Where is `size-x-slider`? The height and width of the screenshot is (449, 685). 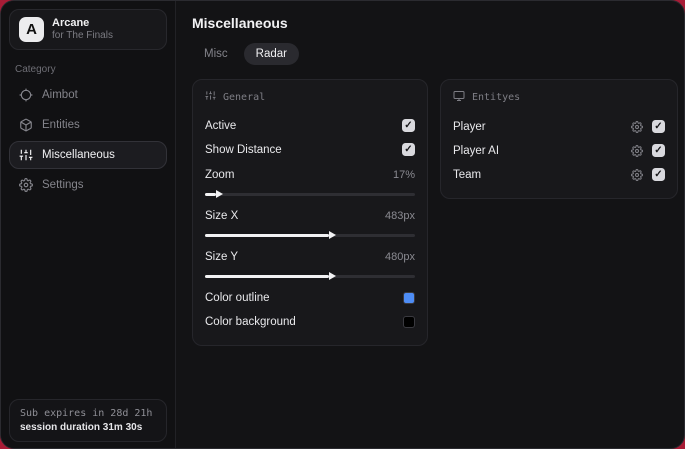 size-x-slider is located at coordinates (310, 235).